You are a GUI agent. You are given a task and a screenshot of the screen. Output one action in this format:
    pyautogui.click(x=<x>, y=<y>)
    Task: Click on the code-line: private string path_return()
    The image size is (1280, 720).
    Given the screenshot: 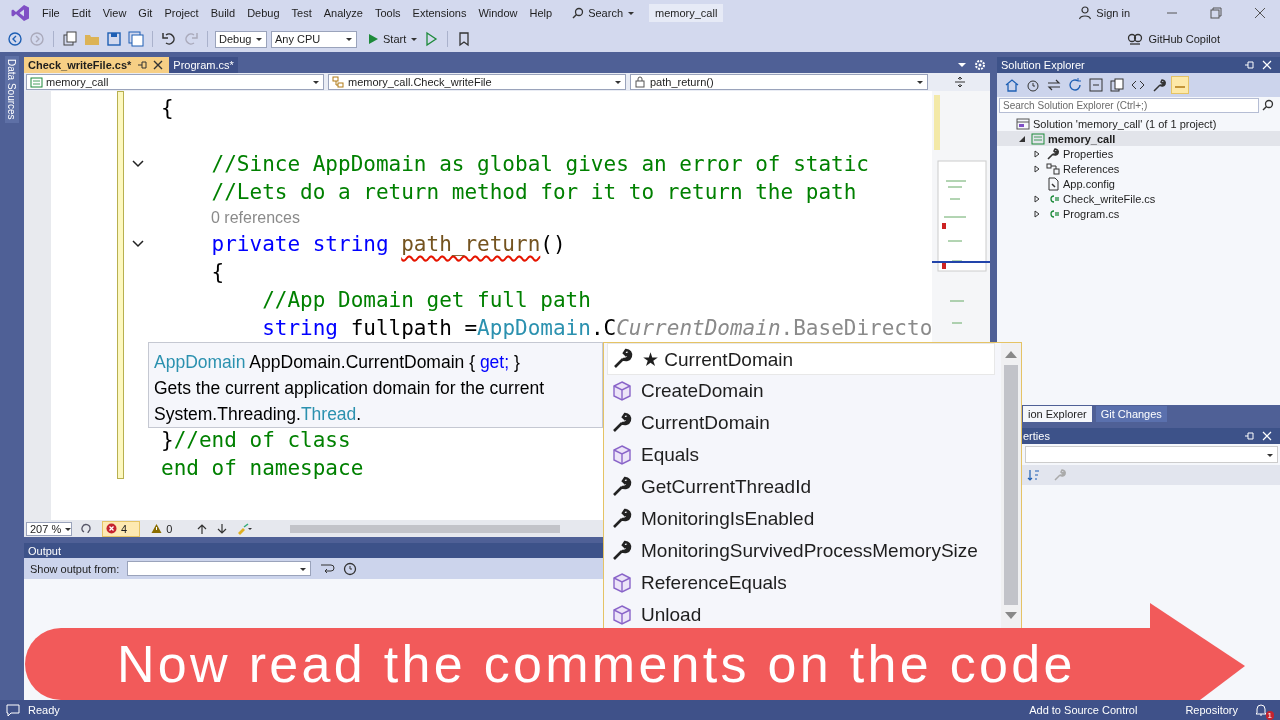 What is the action you would take?
    pyautogui.click(x=388, y=244)
    